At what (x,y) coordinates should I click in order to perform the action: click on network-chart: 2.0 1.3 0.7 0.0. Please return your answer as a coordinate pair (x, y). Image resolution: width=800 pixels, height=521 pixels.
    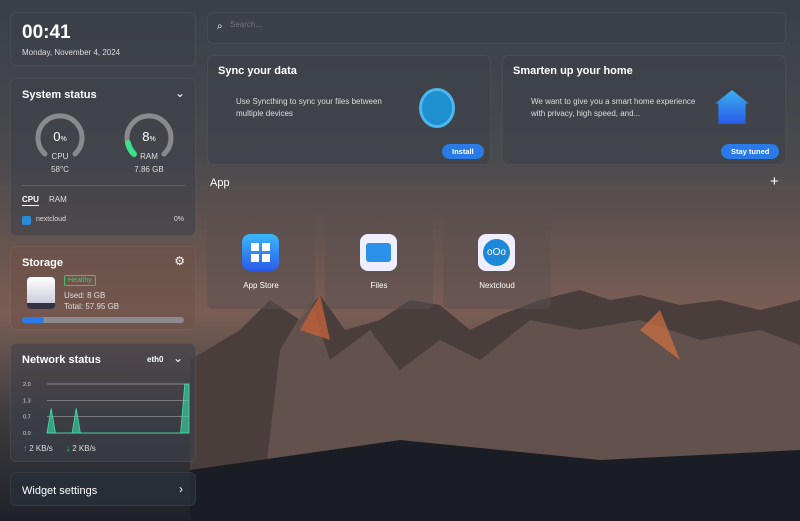
    Looking at the image, I should click on (106, 409).